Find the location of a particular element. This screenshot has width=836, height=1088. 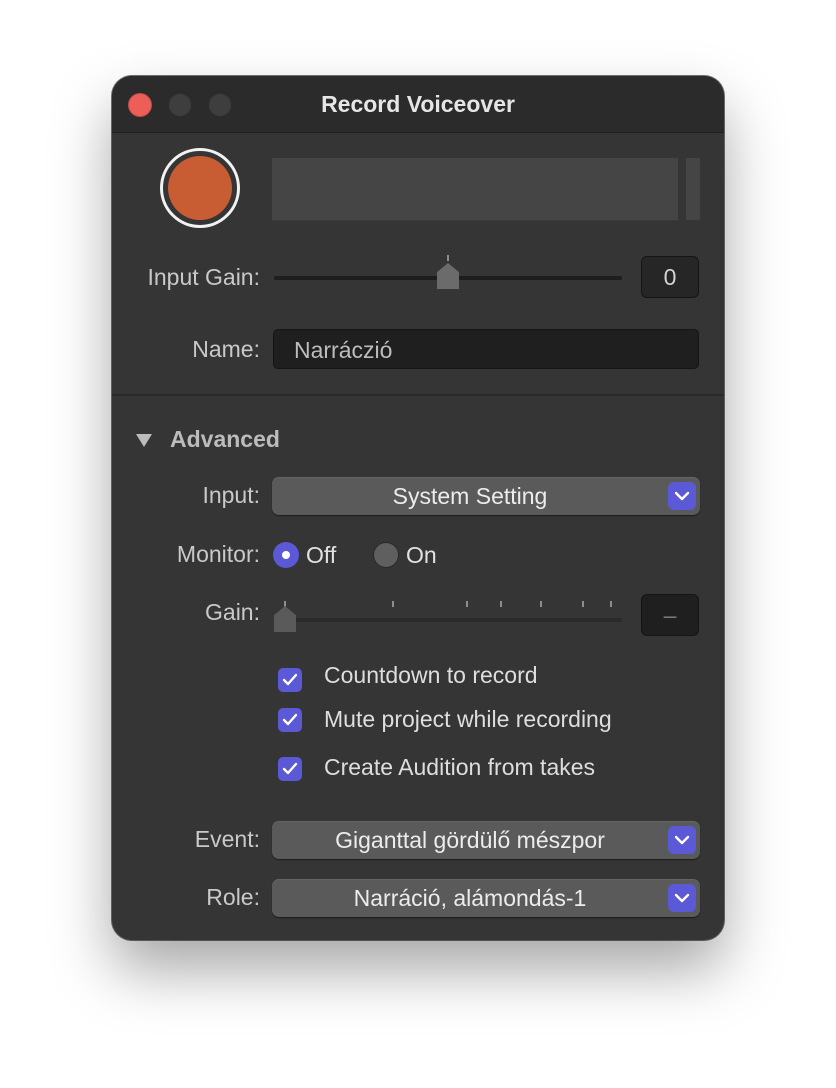

countdown-label: Countdown to record is located at coordinates (431, 675).